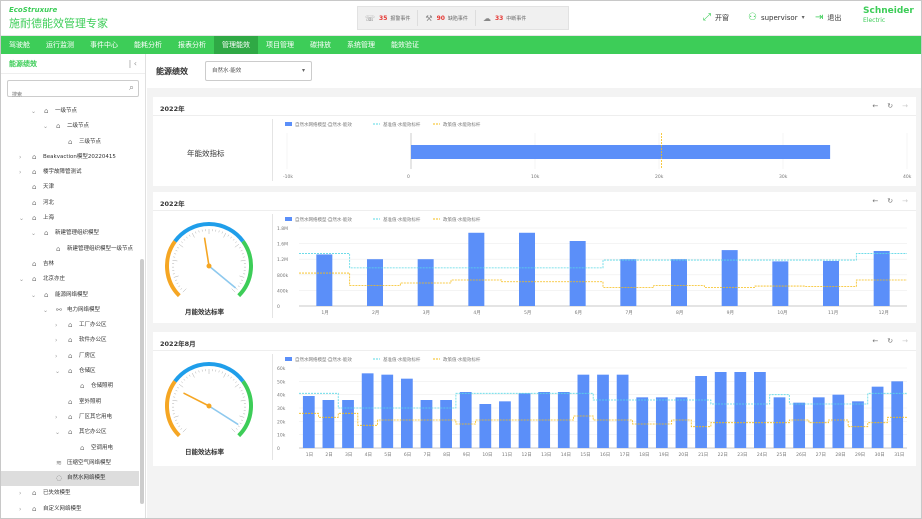 The image size is (922, 519). Describe the element at coordinates (309, 455) in the screenshot. I see `x-tick-label: 1日` at that location.